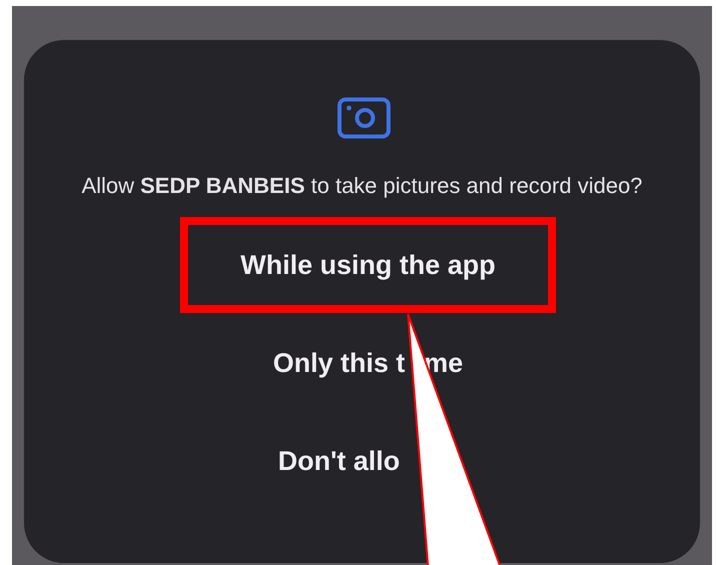 This screenshot has width=716, height=565. I want to click on camera-icon, so click(364, 118).